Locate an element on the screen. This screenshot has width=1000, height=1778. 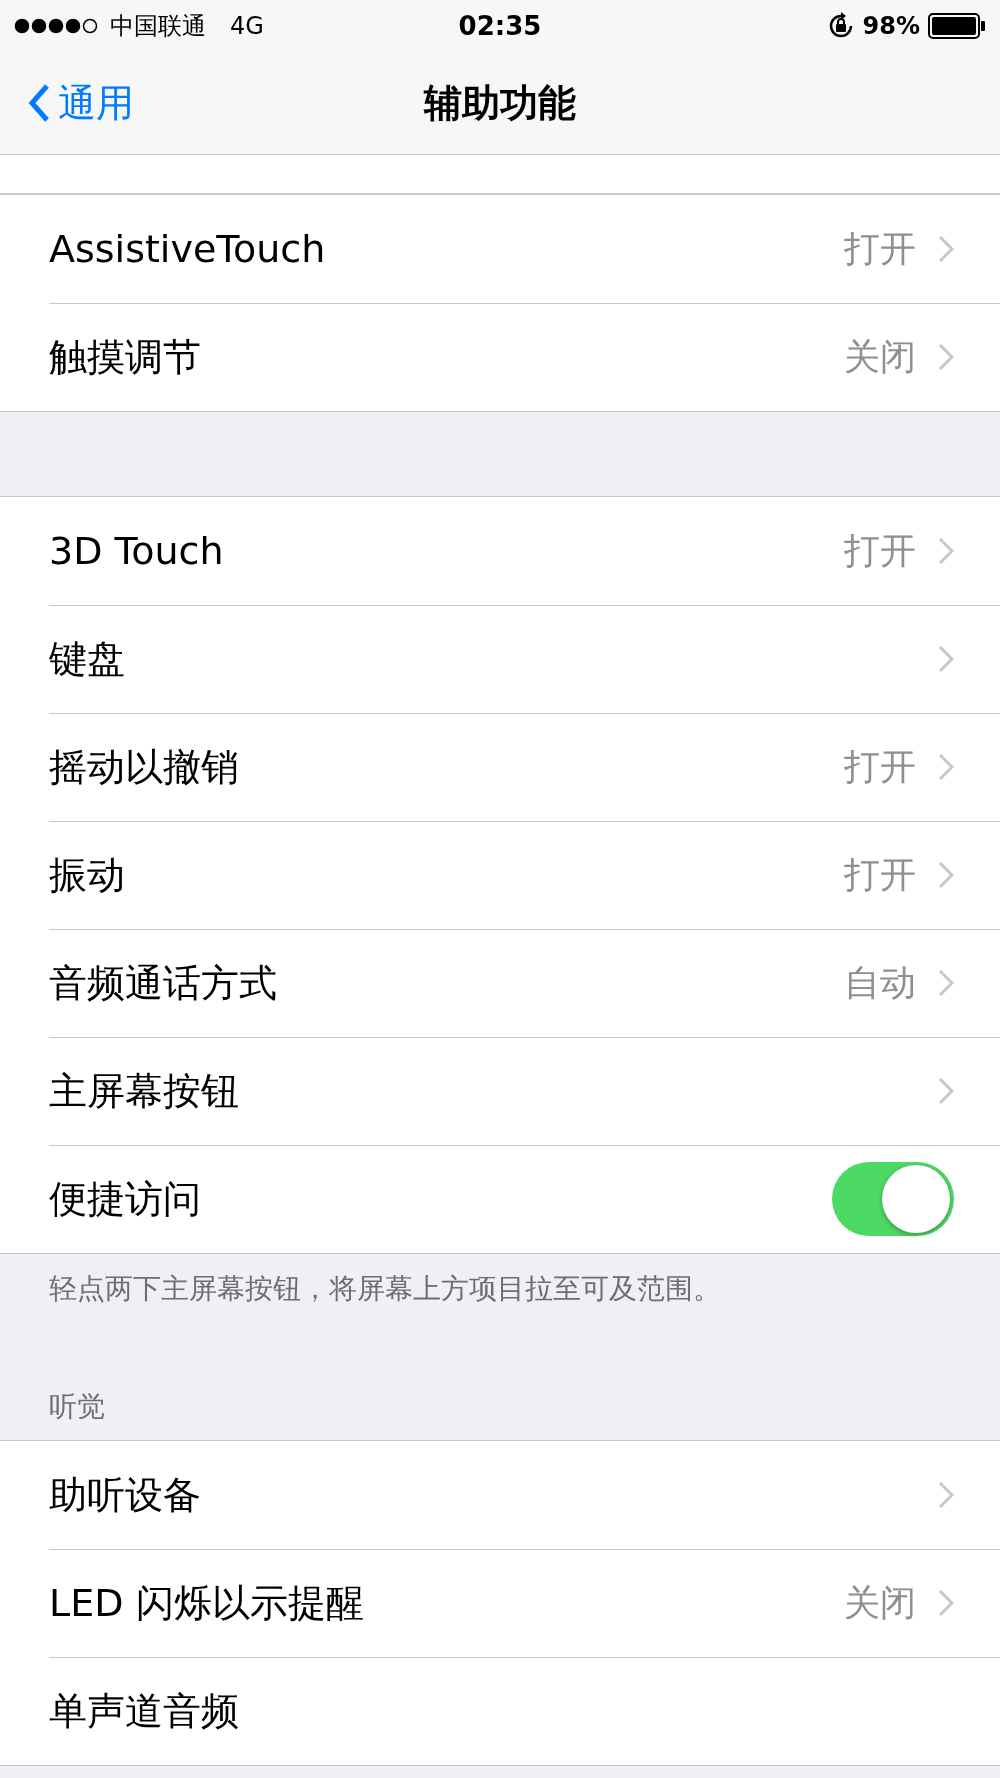
nav-title: 辅助功能 is located at coordinates (500, 103).